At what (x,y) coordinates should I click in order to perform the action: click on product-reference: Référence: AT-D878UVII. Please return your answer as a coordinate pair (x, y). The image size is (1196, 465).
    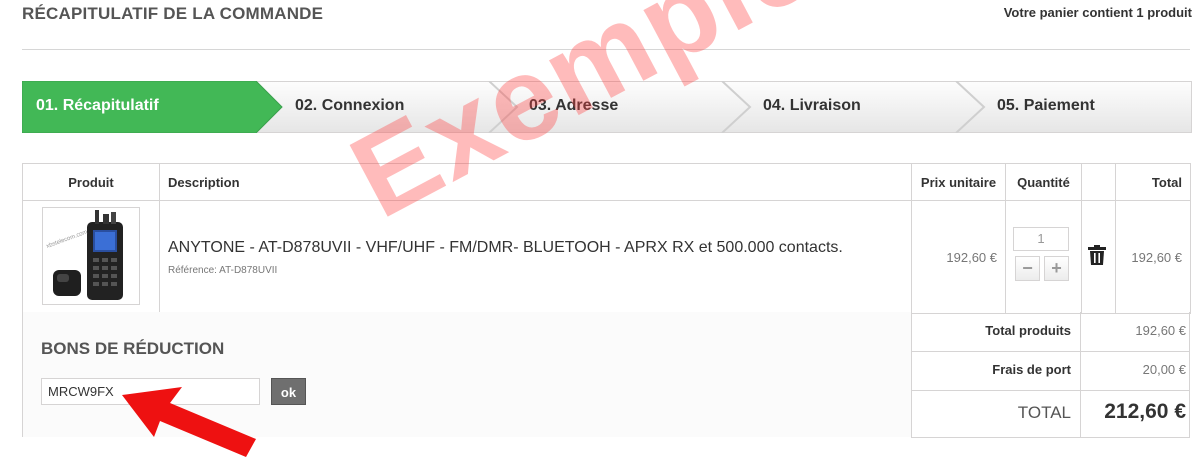
    Looking at the image, I should click on (223, 270).